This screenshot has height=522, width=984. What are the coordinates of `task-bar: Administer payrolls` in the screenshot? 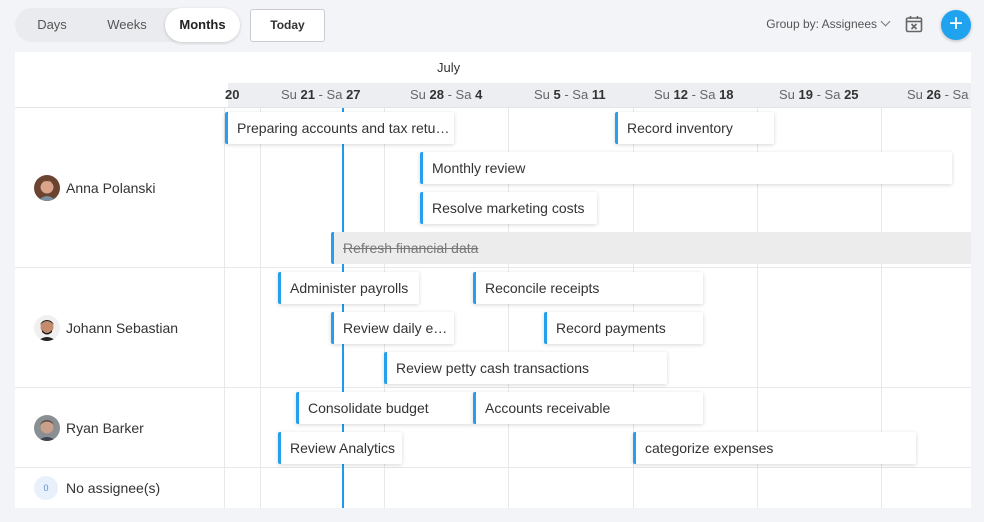 It's located at (348, 288).